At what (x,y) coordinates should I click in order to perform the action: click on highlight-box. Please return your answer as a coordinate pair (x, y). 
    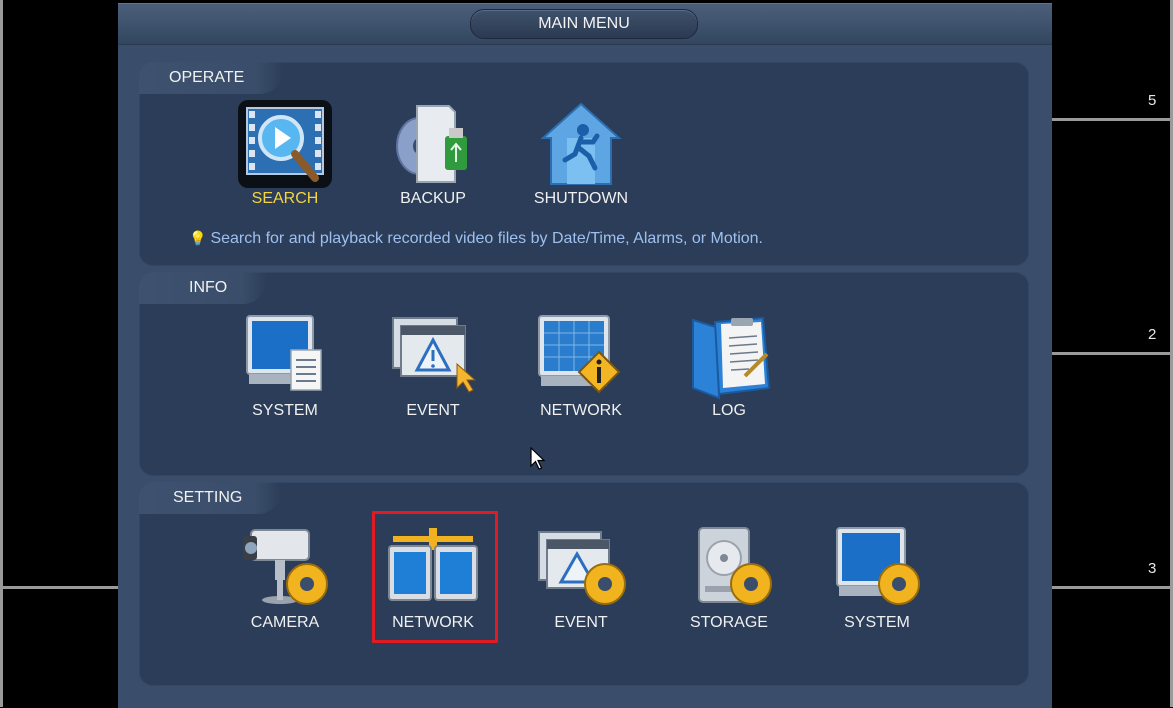
    Looking at the image, I should click on (435, 577).